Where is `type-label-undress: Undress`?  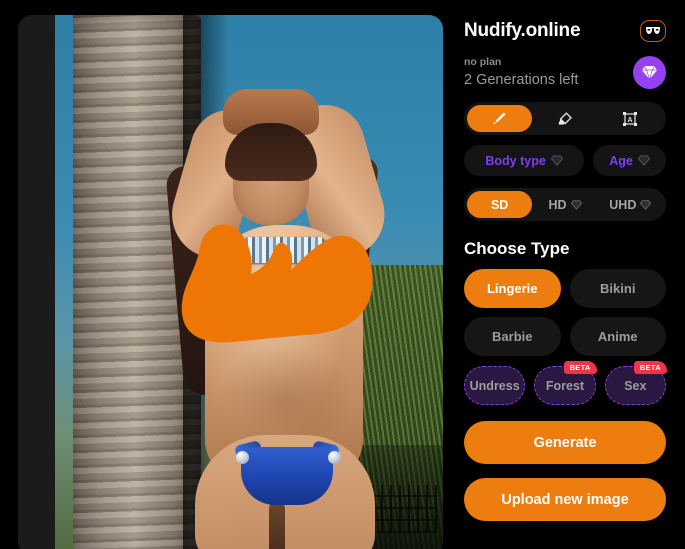 type-label-undress: Undress is located at coordinates (494, 385).